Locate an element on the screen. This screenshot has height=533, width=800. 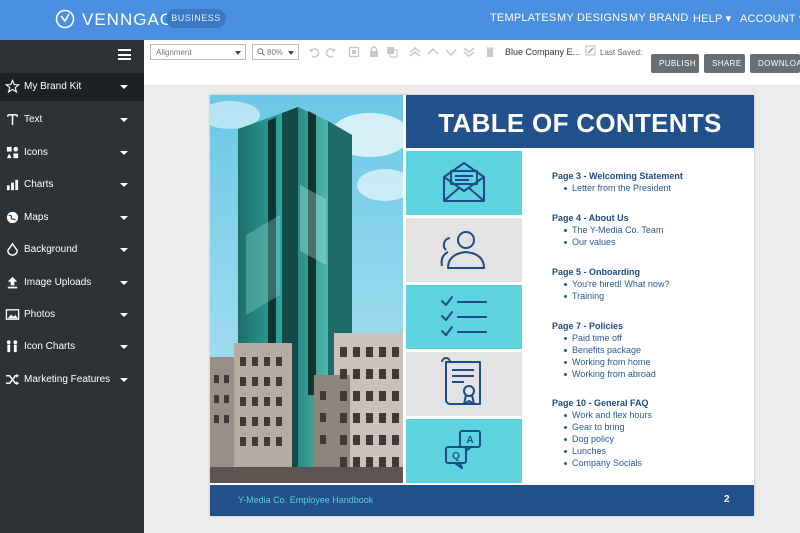
hamburger-menu-icon is located at coordinates (124, 54).